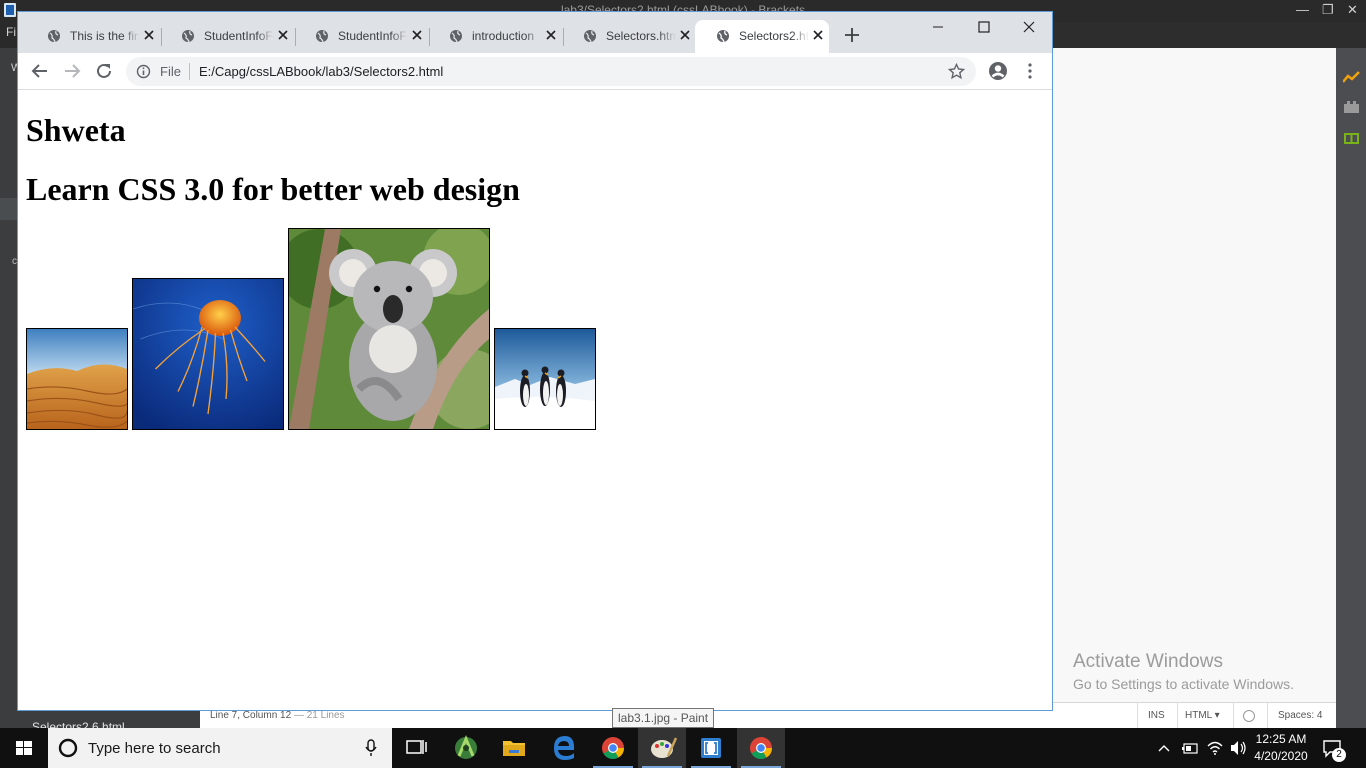  I want to click on chevron-down-icon: ▾, so click(1217, 715).